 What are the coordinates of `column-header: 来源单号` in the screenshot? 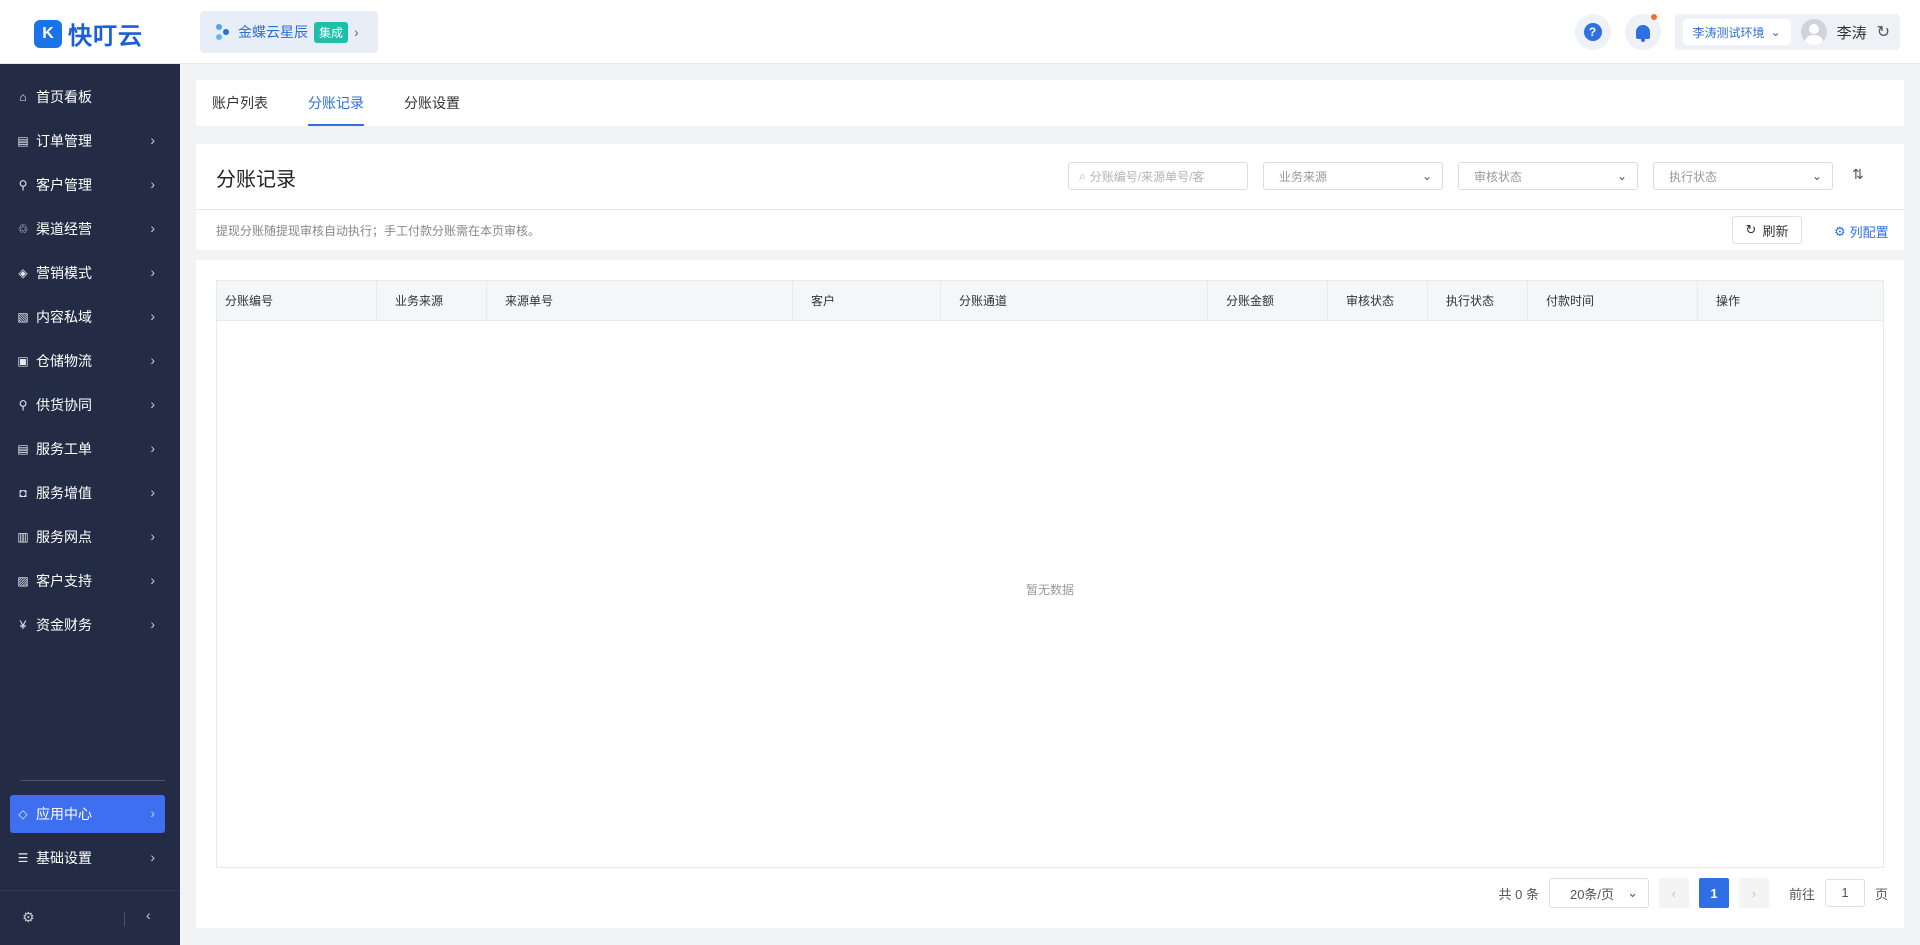 It's located at (640, 301).